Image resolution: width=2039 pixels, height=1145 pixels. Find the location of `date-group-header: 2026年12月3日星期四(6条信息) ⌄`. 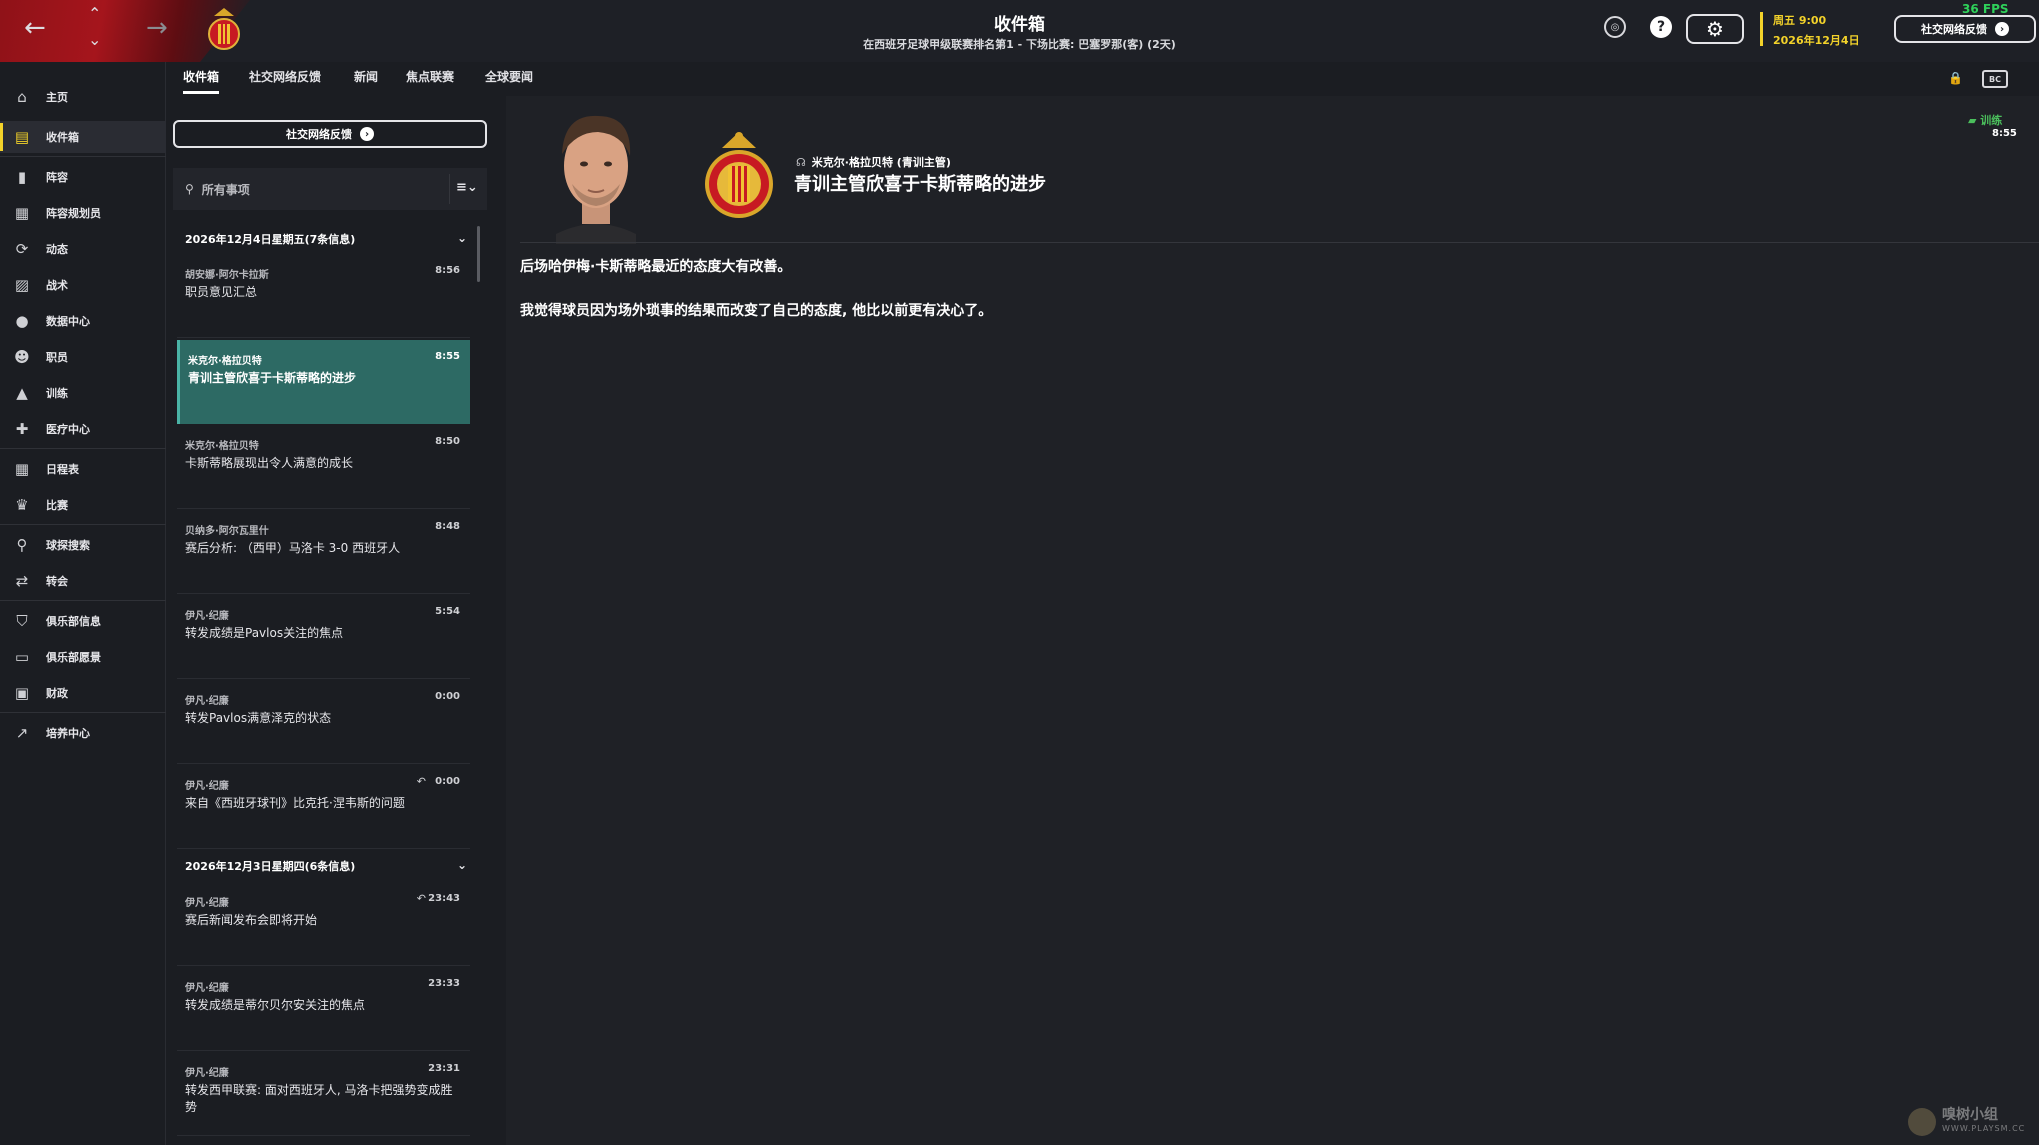

date-group-header: 2026年12月3日星期四(6条信息) ⌄ is located at coordinates (323, 866).